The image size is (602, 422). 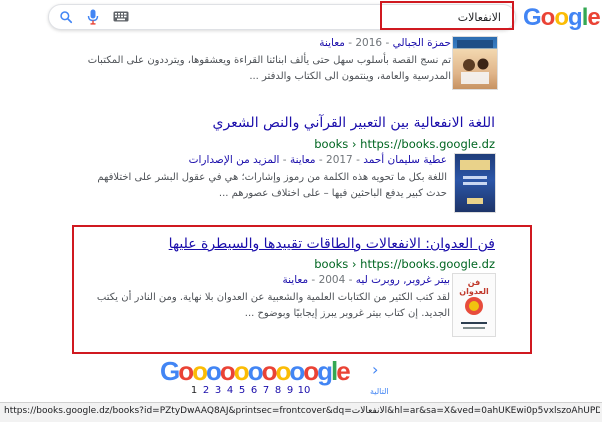 What do you see at coordinates (369, 43) in the screenshot?
I see `result-year: 2016` at bounding box center [369, 43].